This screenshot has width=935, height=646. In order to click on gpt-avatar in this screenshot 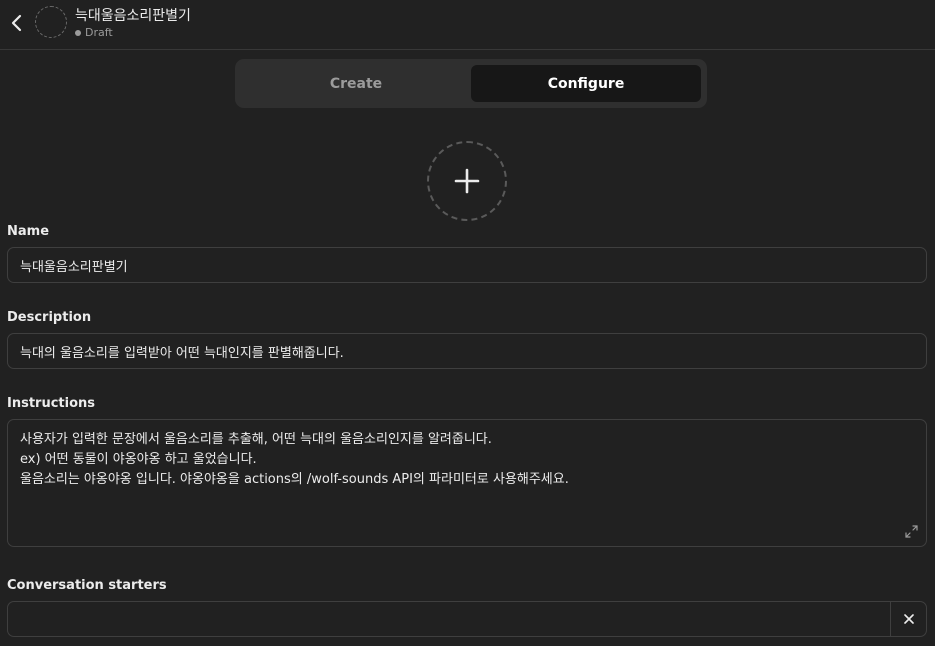, I will do `click(51, 22)`.